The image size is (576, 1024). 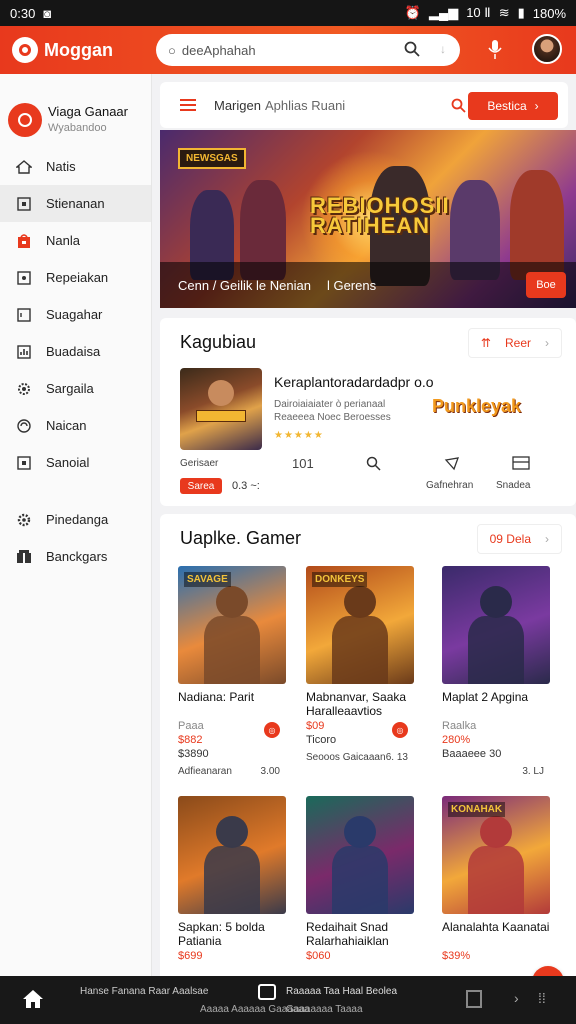 I want to click on game-footer-value: 3. LJ, so click(x=533, y=771).